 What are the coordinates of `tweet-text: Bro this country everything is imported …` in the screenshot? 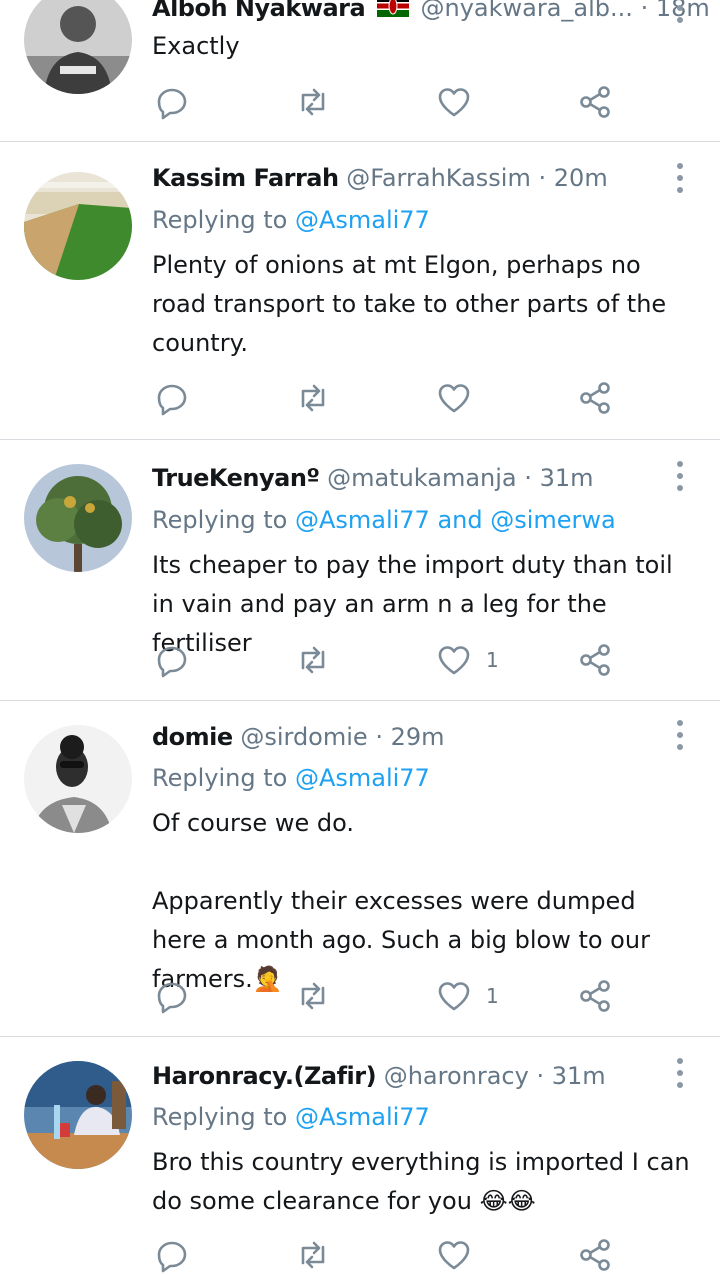 It's located at (422, 1182).